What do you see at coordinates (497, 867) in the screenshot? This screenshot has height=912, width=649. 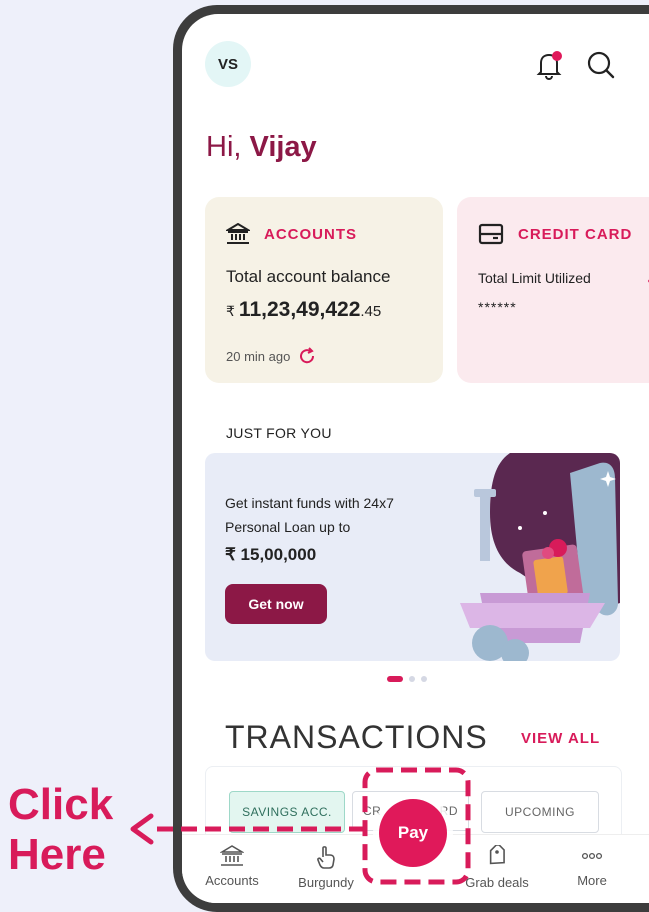 I see `nav-grab-deals: Grab deals` at bounding box center [497, 867].